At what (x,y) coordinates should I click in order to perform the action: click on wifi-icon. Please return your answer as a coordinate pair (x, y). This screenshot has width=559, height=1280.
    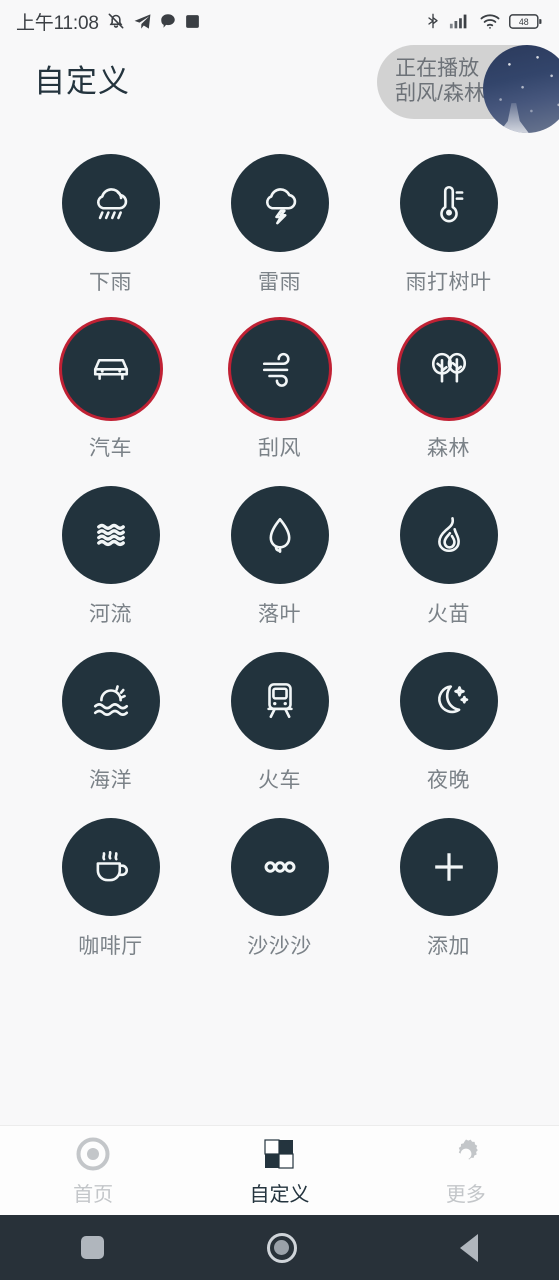
    Looking at the image, I should click on (490, 21).